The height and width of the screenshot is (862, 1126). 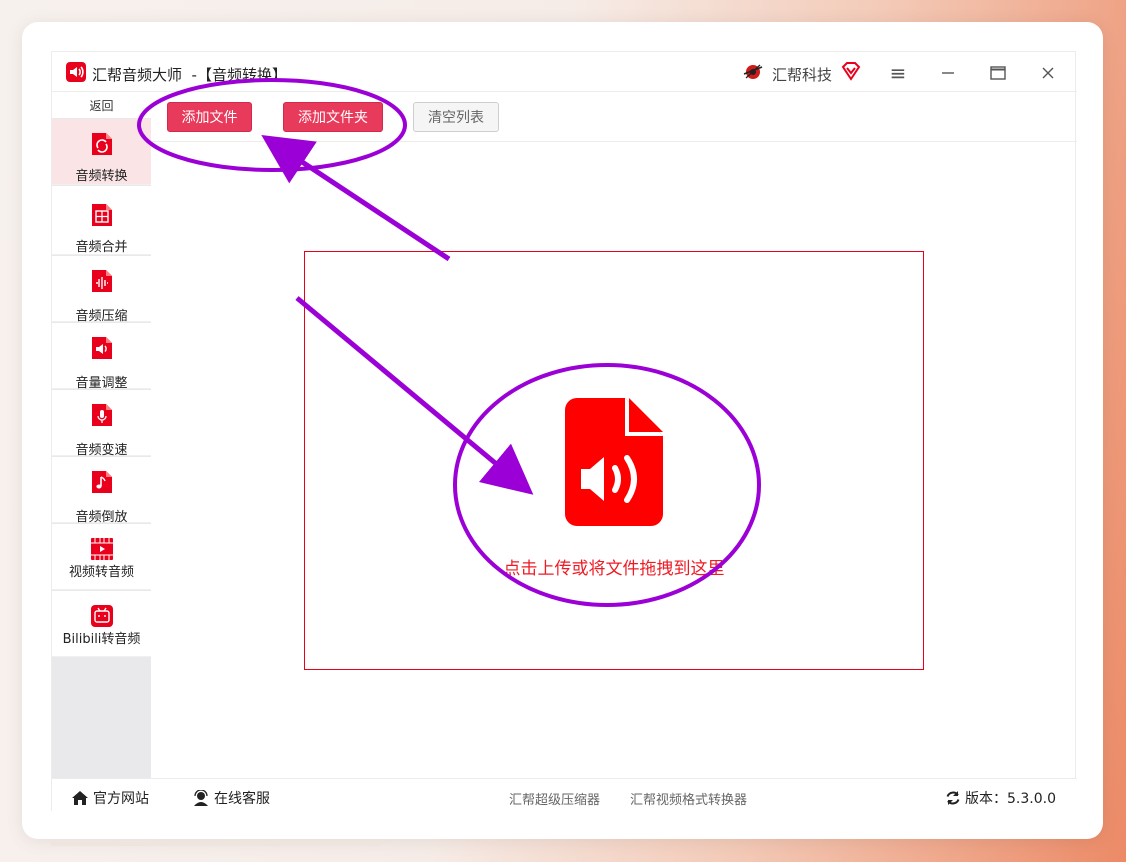 What do you see at coordinates (80, 798) in the screenshot?
I see `home-icon` at bounding box center [80, 798].